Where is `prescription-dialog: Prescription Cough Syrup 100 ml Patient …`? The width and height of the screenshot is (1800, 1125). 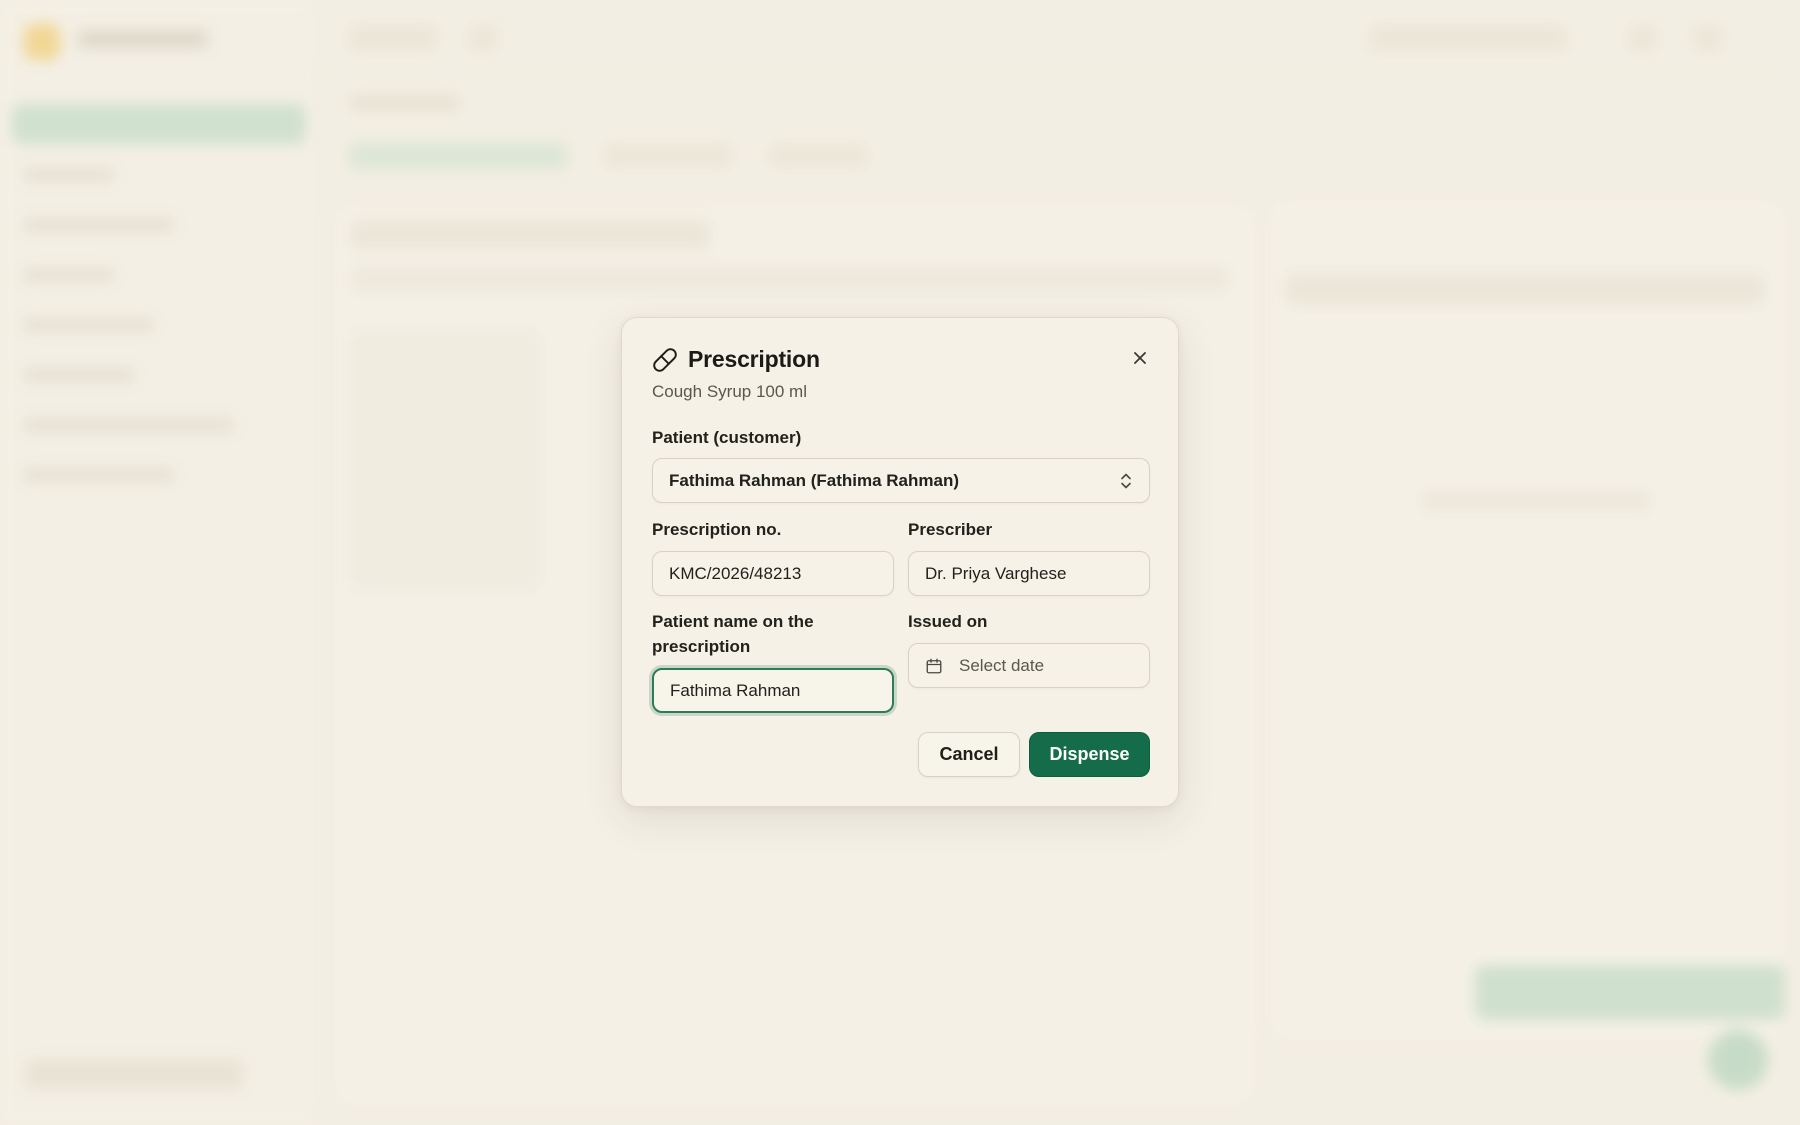 prescription-dialog: Prescription Cough Syrup 100 ml Patient … is located at coordinates (900, 562).